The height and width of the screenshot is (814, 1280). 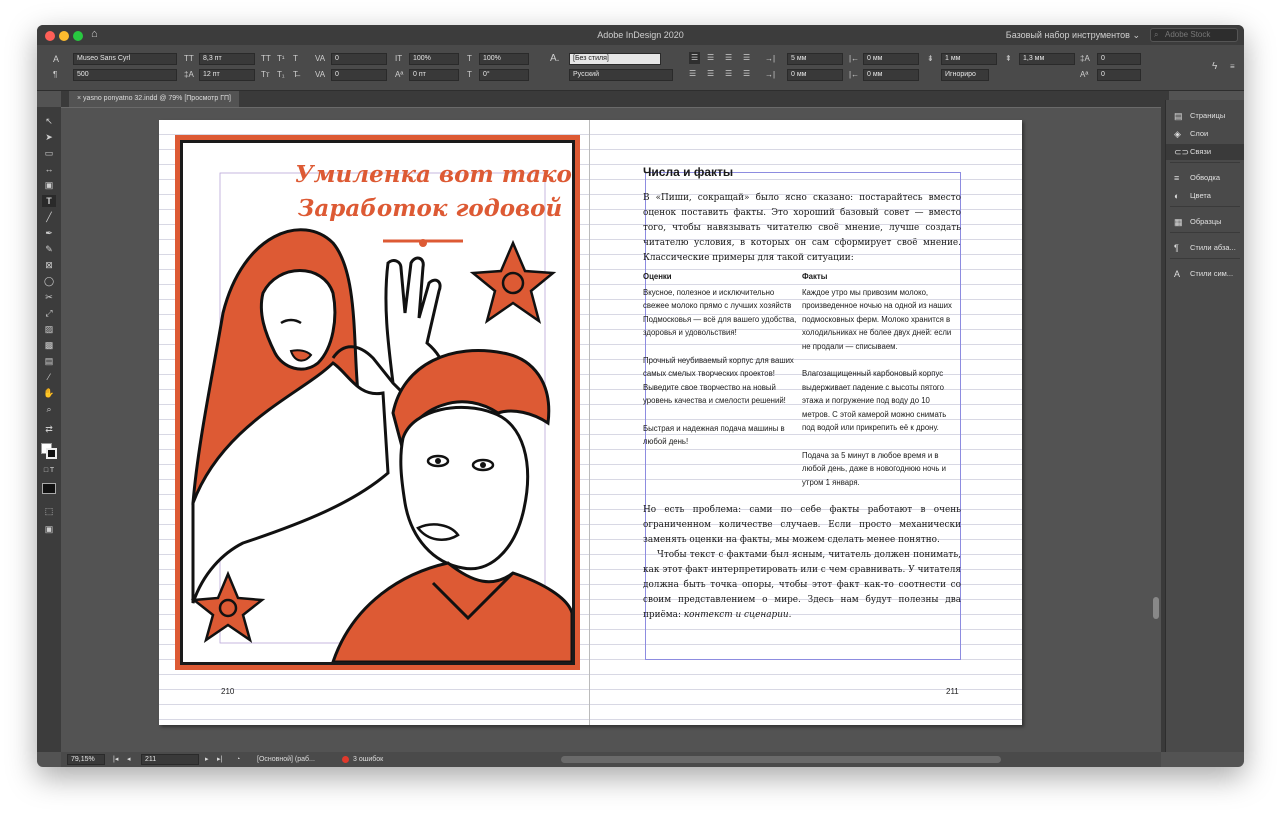 What do you see at coordinates (621, 75) in the screenshot?
I see `language-select: Русский` at bounding box center [621, 75].